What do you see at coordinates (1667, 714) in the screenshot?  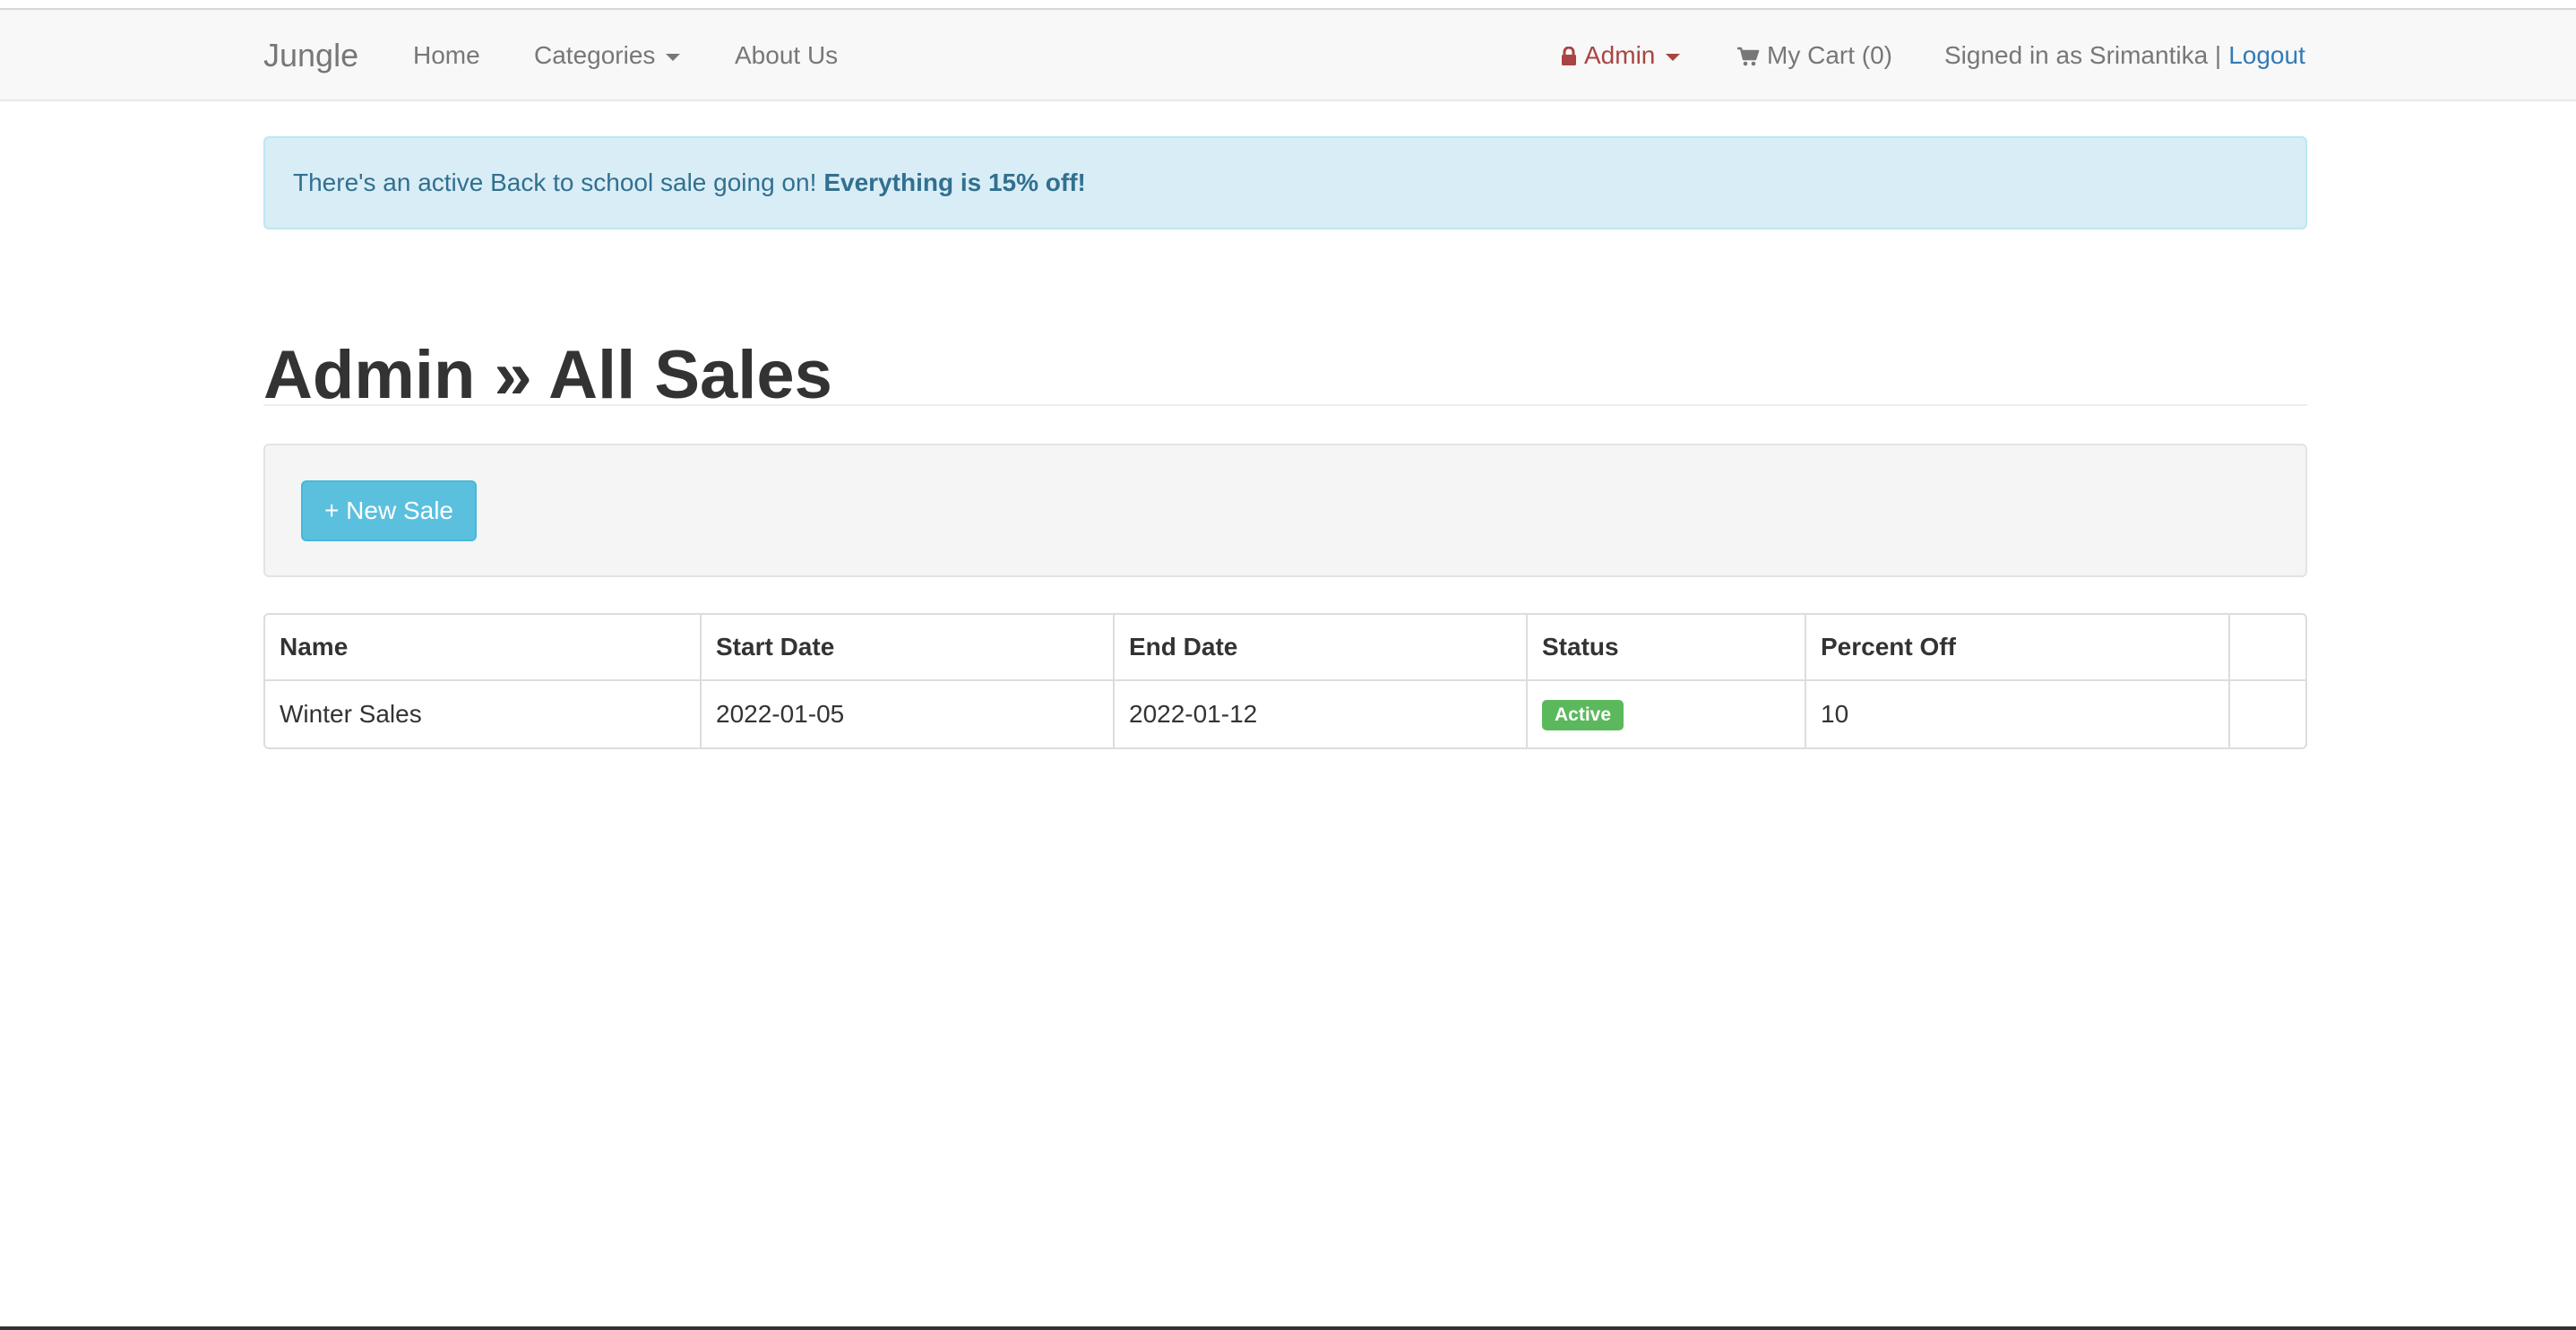 I see `cell-status: Active` at bounding box center [1667, 714].